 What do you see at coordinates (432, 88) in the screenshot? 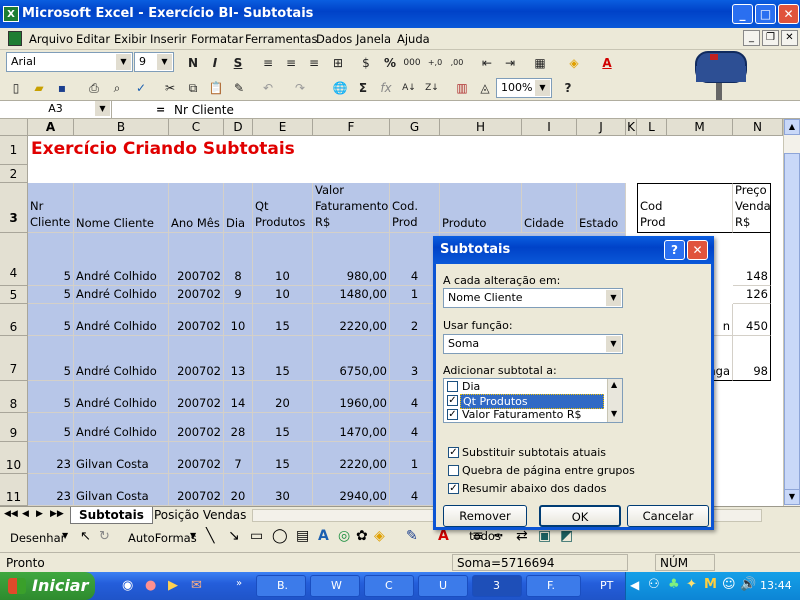
I see `sort-desc-icon: Z↓` at bounding box center [432, 88].